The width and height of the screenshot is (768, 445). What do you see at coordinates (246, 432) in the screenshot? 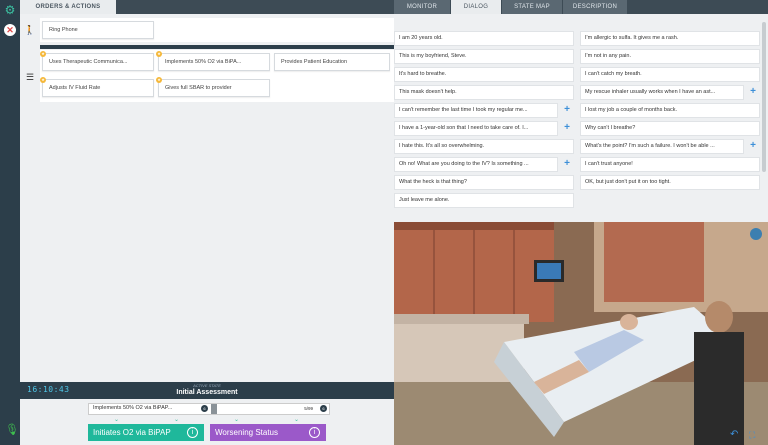
I see `transition-label: Worsening Status` at bounding box center [246, 432].